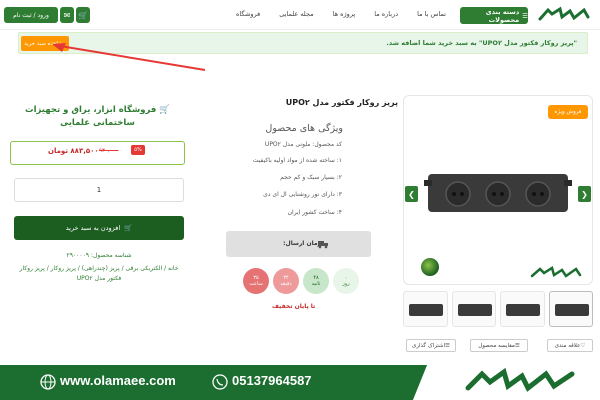 This screenshot has height=400, width=600. I want to click on quantity-input: 1, so click(99, 190).